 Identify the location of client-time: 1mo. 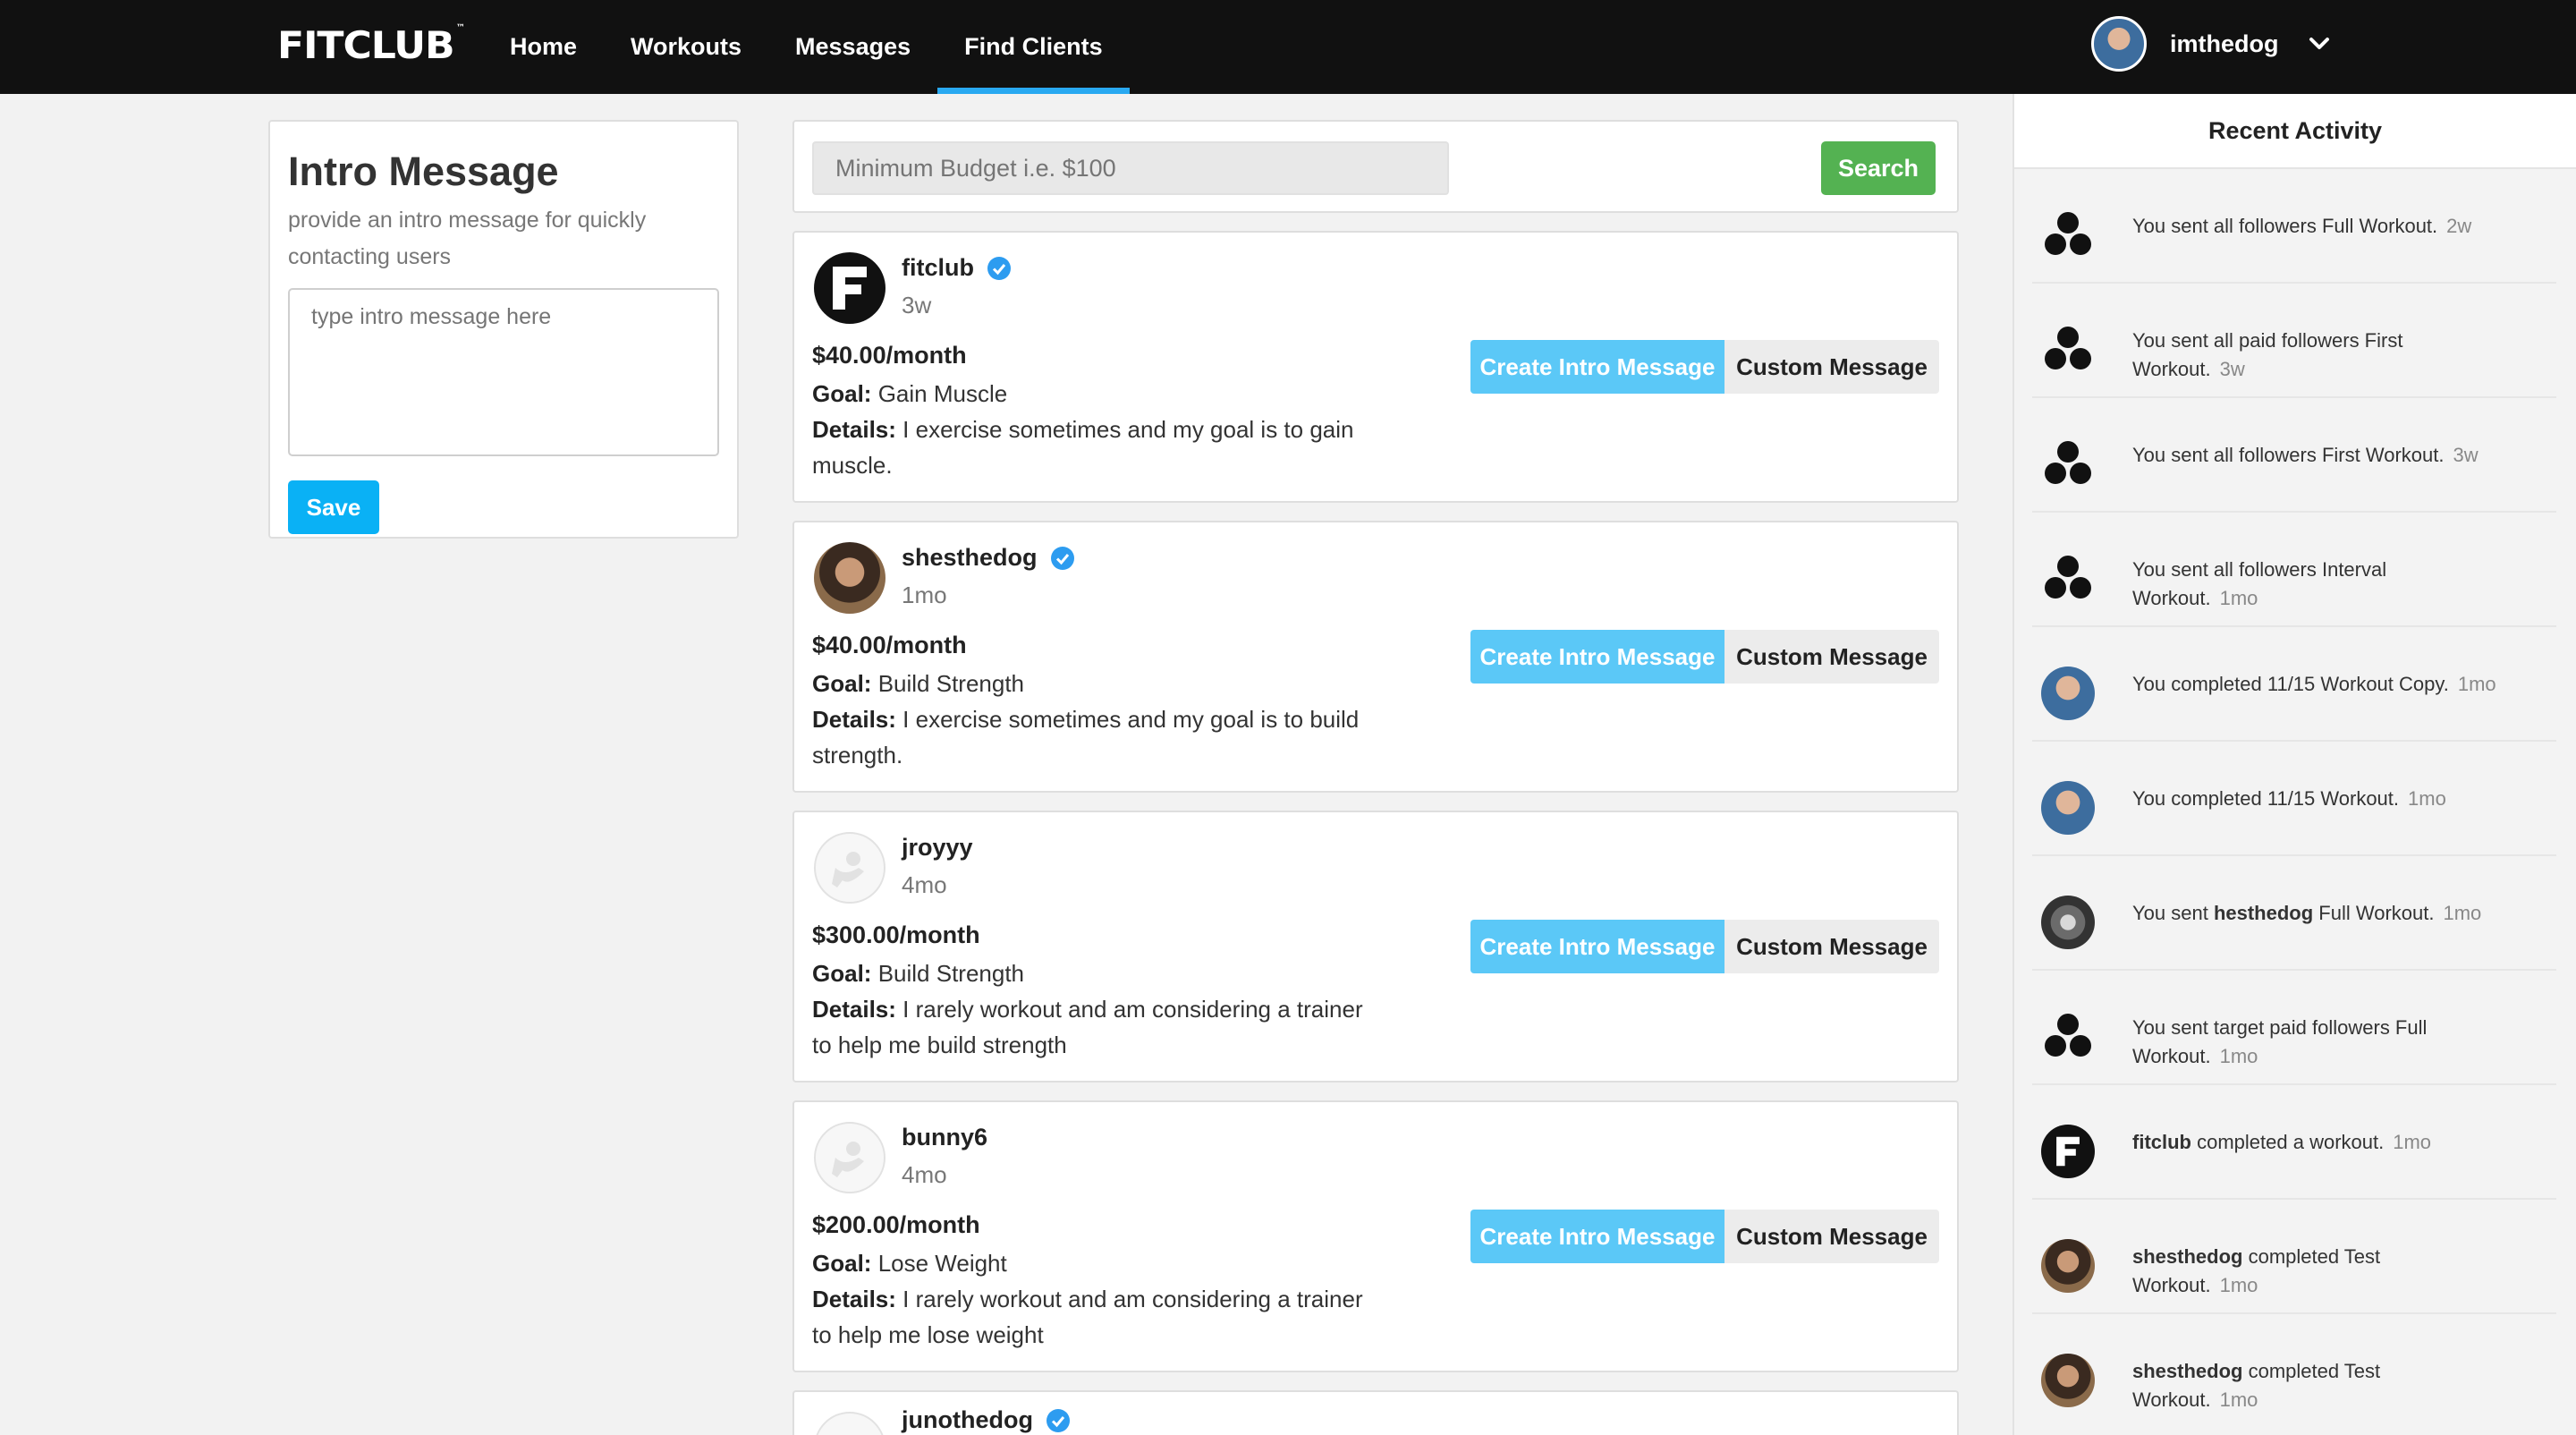
(924, 595).